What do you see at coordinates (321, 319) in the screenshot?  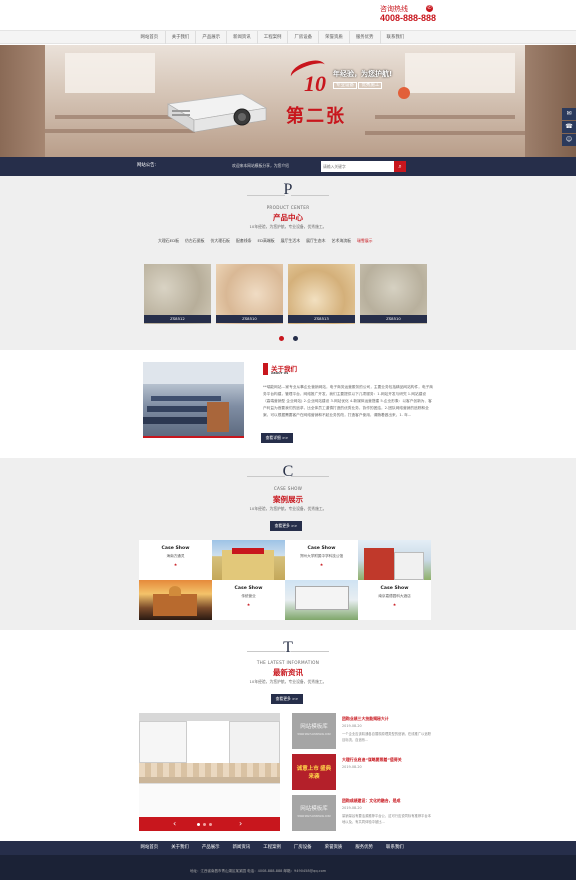 I see `product-code: ZS8513` at bounding box center [321, 319].